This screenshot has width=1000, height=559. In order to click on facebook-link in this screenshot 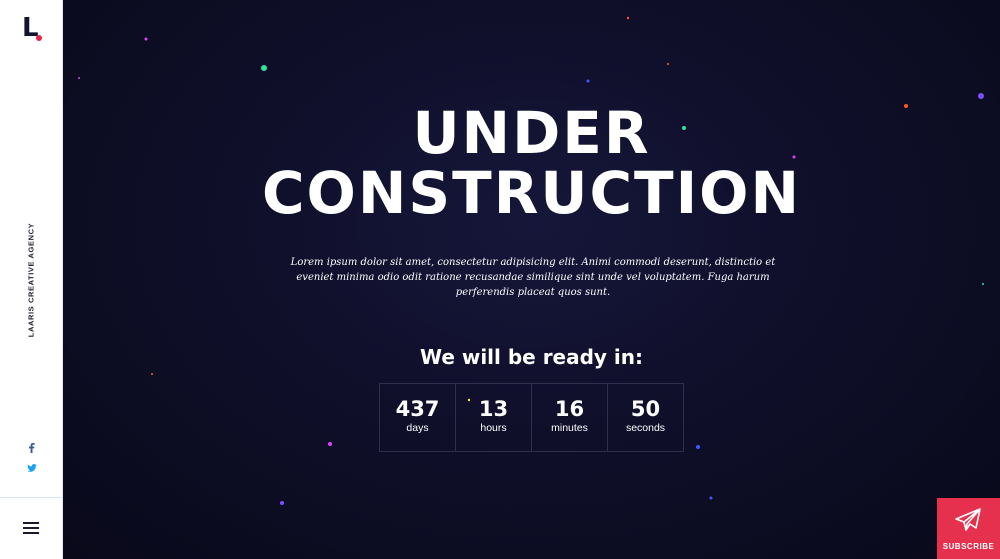, I will do `click(31, 449)`.